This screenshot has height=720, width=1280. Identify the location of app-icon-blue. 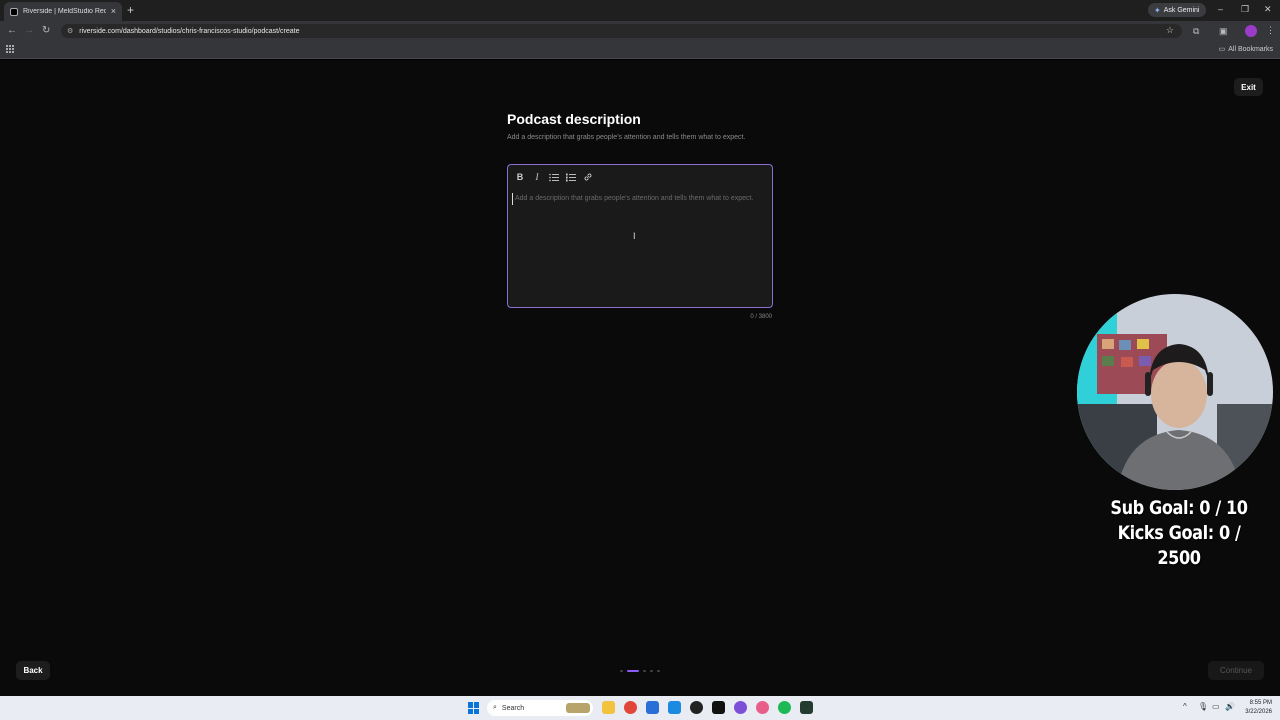
(652, 707).